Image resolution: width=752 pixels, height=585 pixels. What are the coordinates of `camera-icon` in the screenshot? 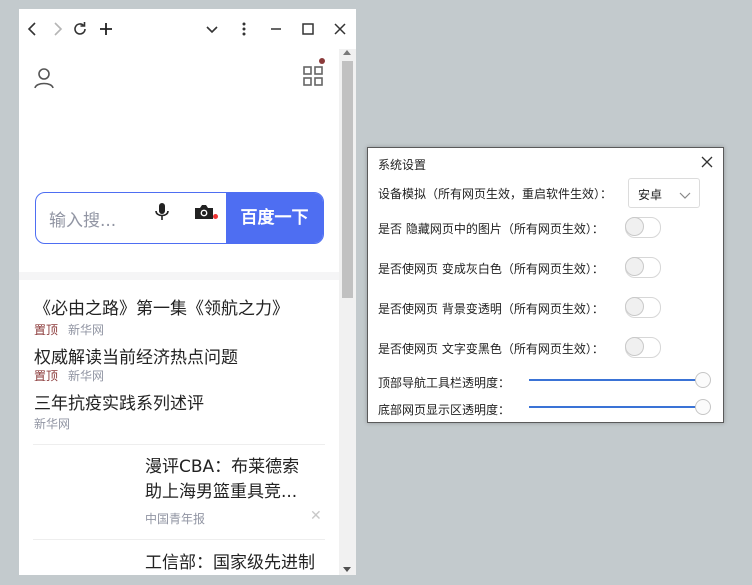 It's located at (204, 214).